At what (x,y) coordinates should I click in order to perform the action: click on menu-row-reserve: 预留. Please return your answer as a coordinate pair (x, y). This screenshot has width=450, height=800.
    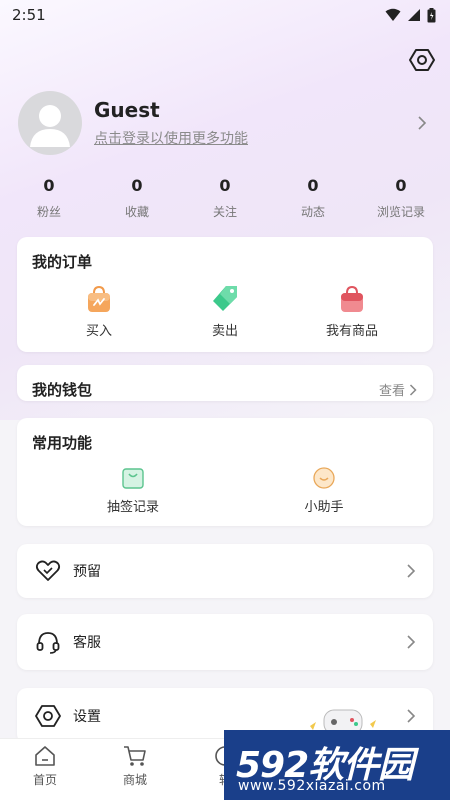
    Looking at the image, I should click on (225, 571).